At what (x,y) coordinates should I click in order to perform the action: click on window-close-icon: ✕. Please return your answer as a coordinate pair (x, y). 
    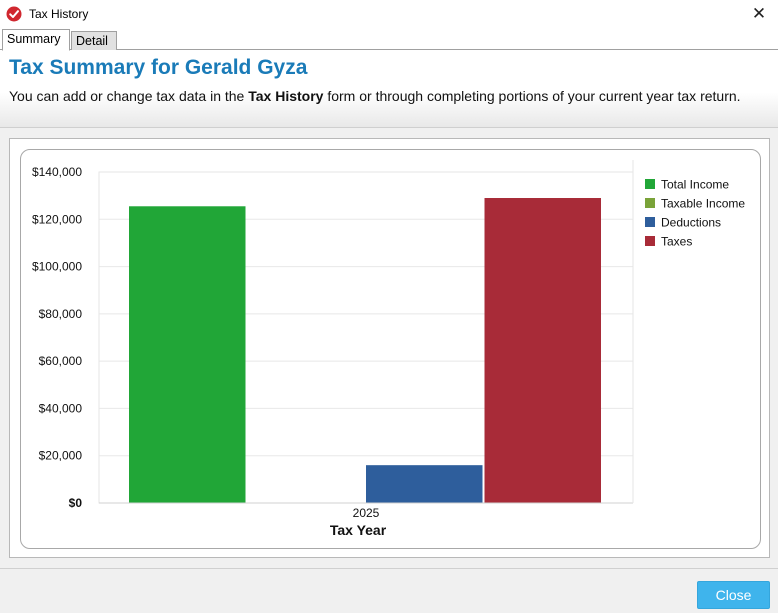
    Looking at the image, I should click on (759, 14).